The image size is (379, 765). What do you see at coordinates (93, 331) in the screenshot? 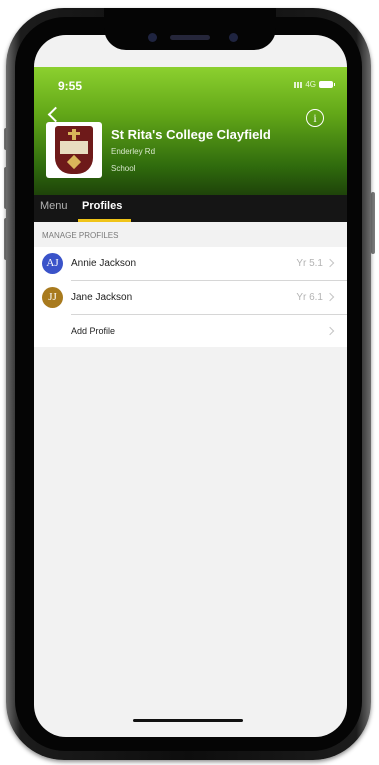
I see `add-profile-label: Add Profile` at bounding box center [93, 331].